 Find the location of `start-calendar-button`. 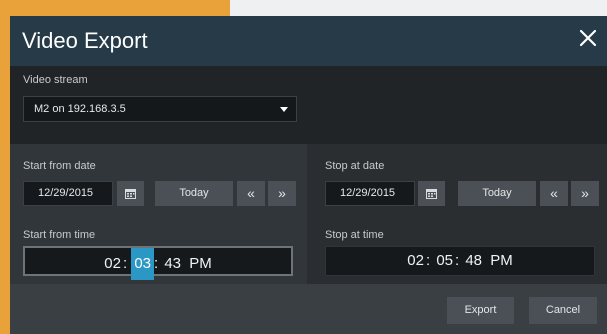

start-calendar-button is located at coordinates (130, 193).